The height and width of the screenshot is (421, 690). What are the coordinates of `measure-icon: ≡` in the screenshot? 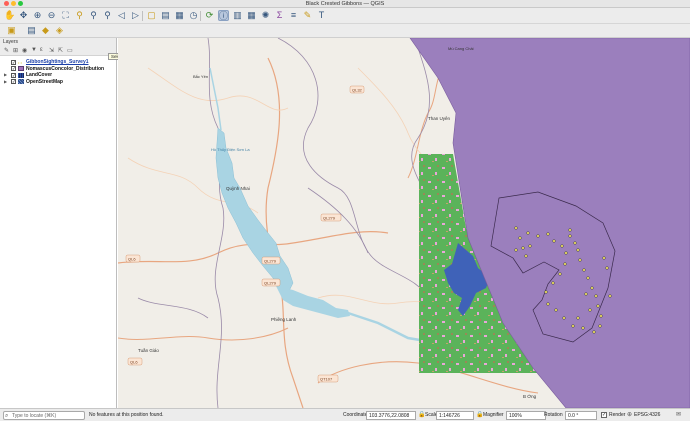 It's located at (293, 15).